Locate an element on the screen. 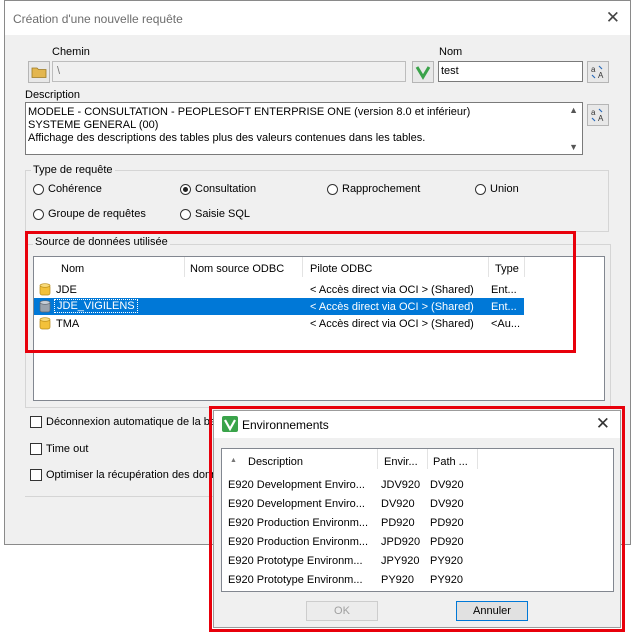  radio-coherence is located at coordinates (38, 189).